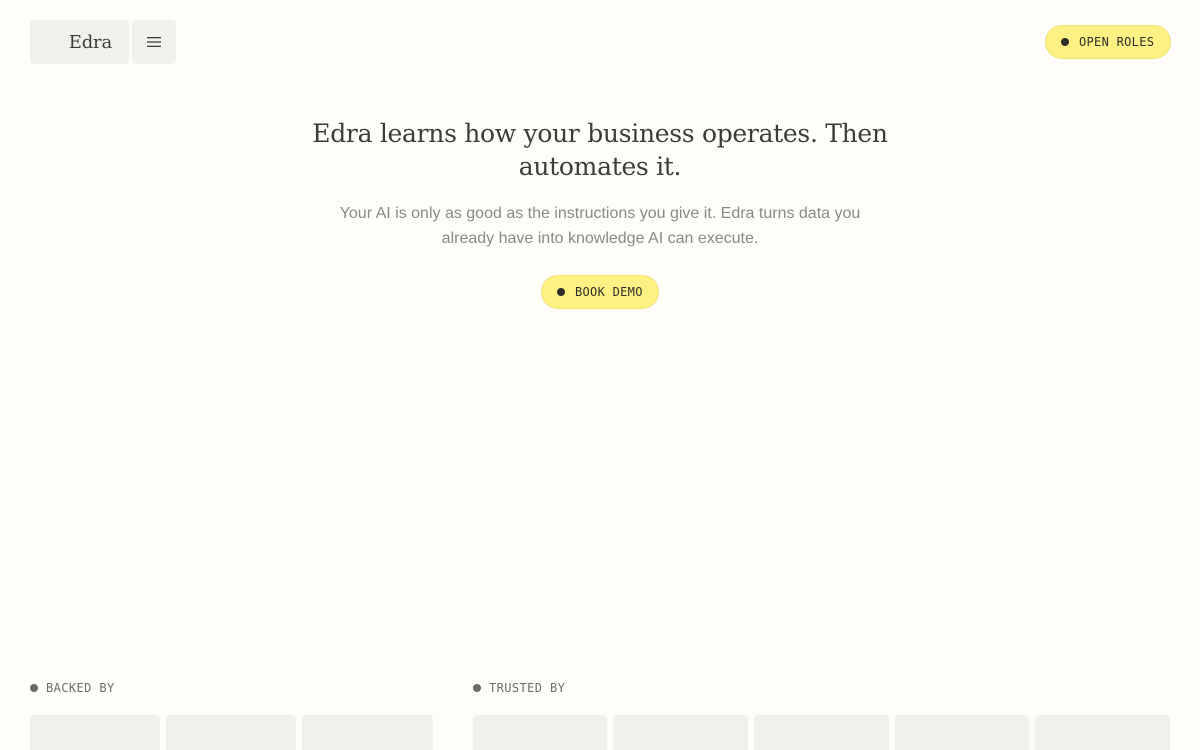 This screenshot has height=750, width=1200. Describe the element at coordinates (609, 292) in the screenshot. I see `book-demo-label: BOOK DEMO` at that location.